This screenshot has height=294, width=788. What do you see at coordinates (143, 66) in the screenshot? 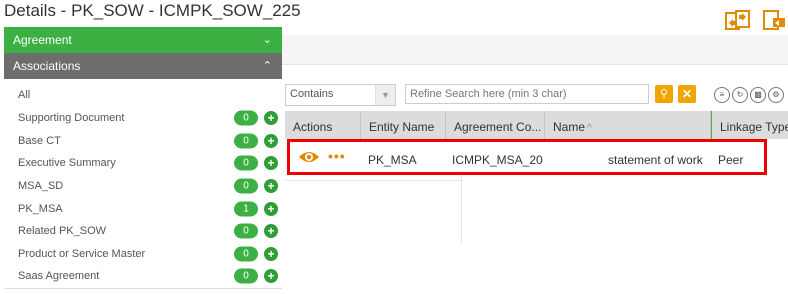
I see `associations-section-header: Associations ⌃` at bounding box center [143, 66].